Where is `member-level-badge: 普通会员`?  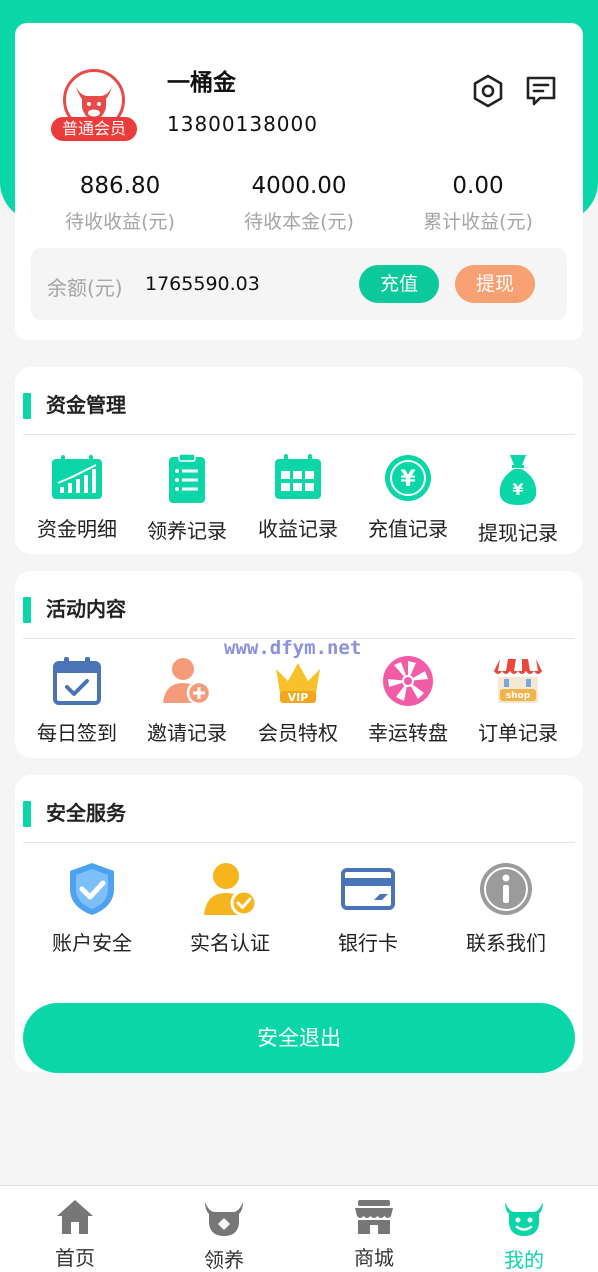 member-level-badge: 普通会员 is located at coordinates (94, 129).